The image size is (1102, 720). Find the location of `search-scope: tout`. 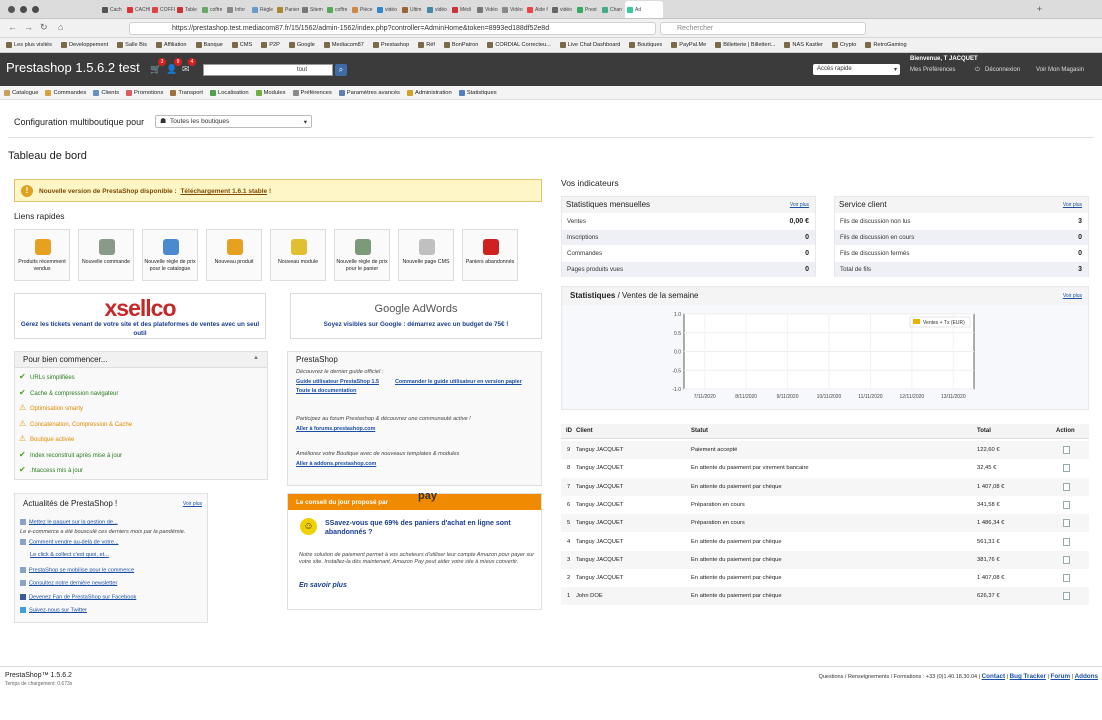

search-scope: tout is located at coordinates (302, 70).